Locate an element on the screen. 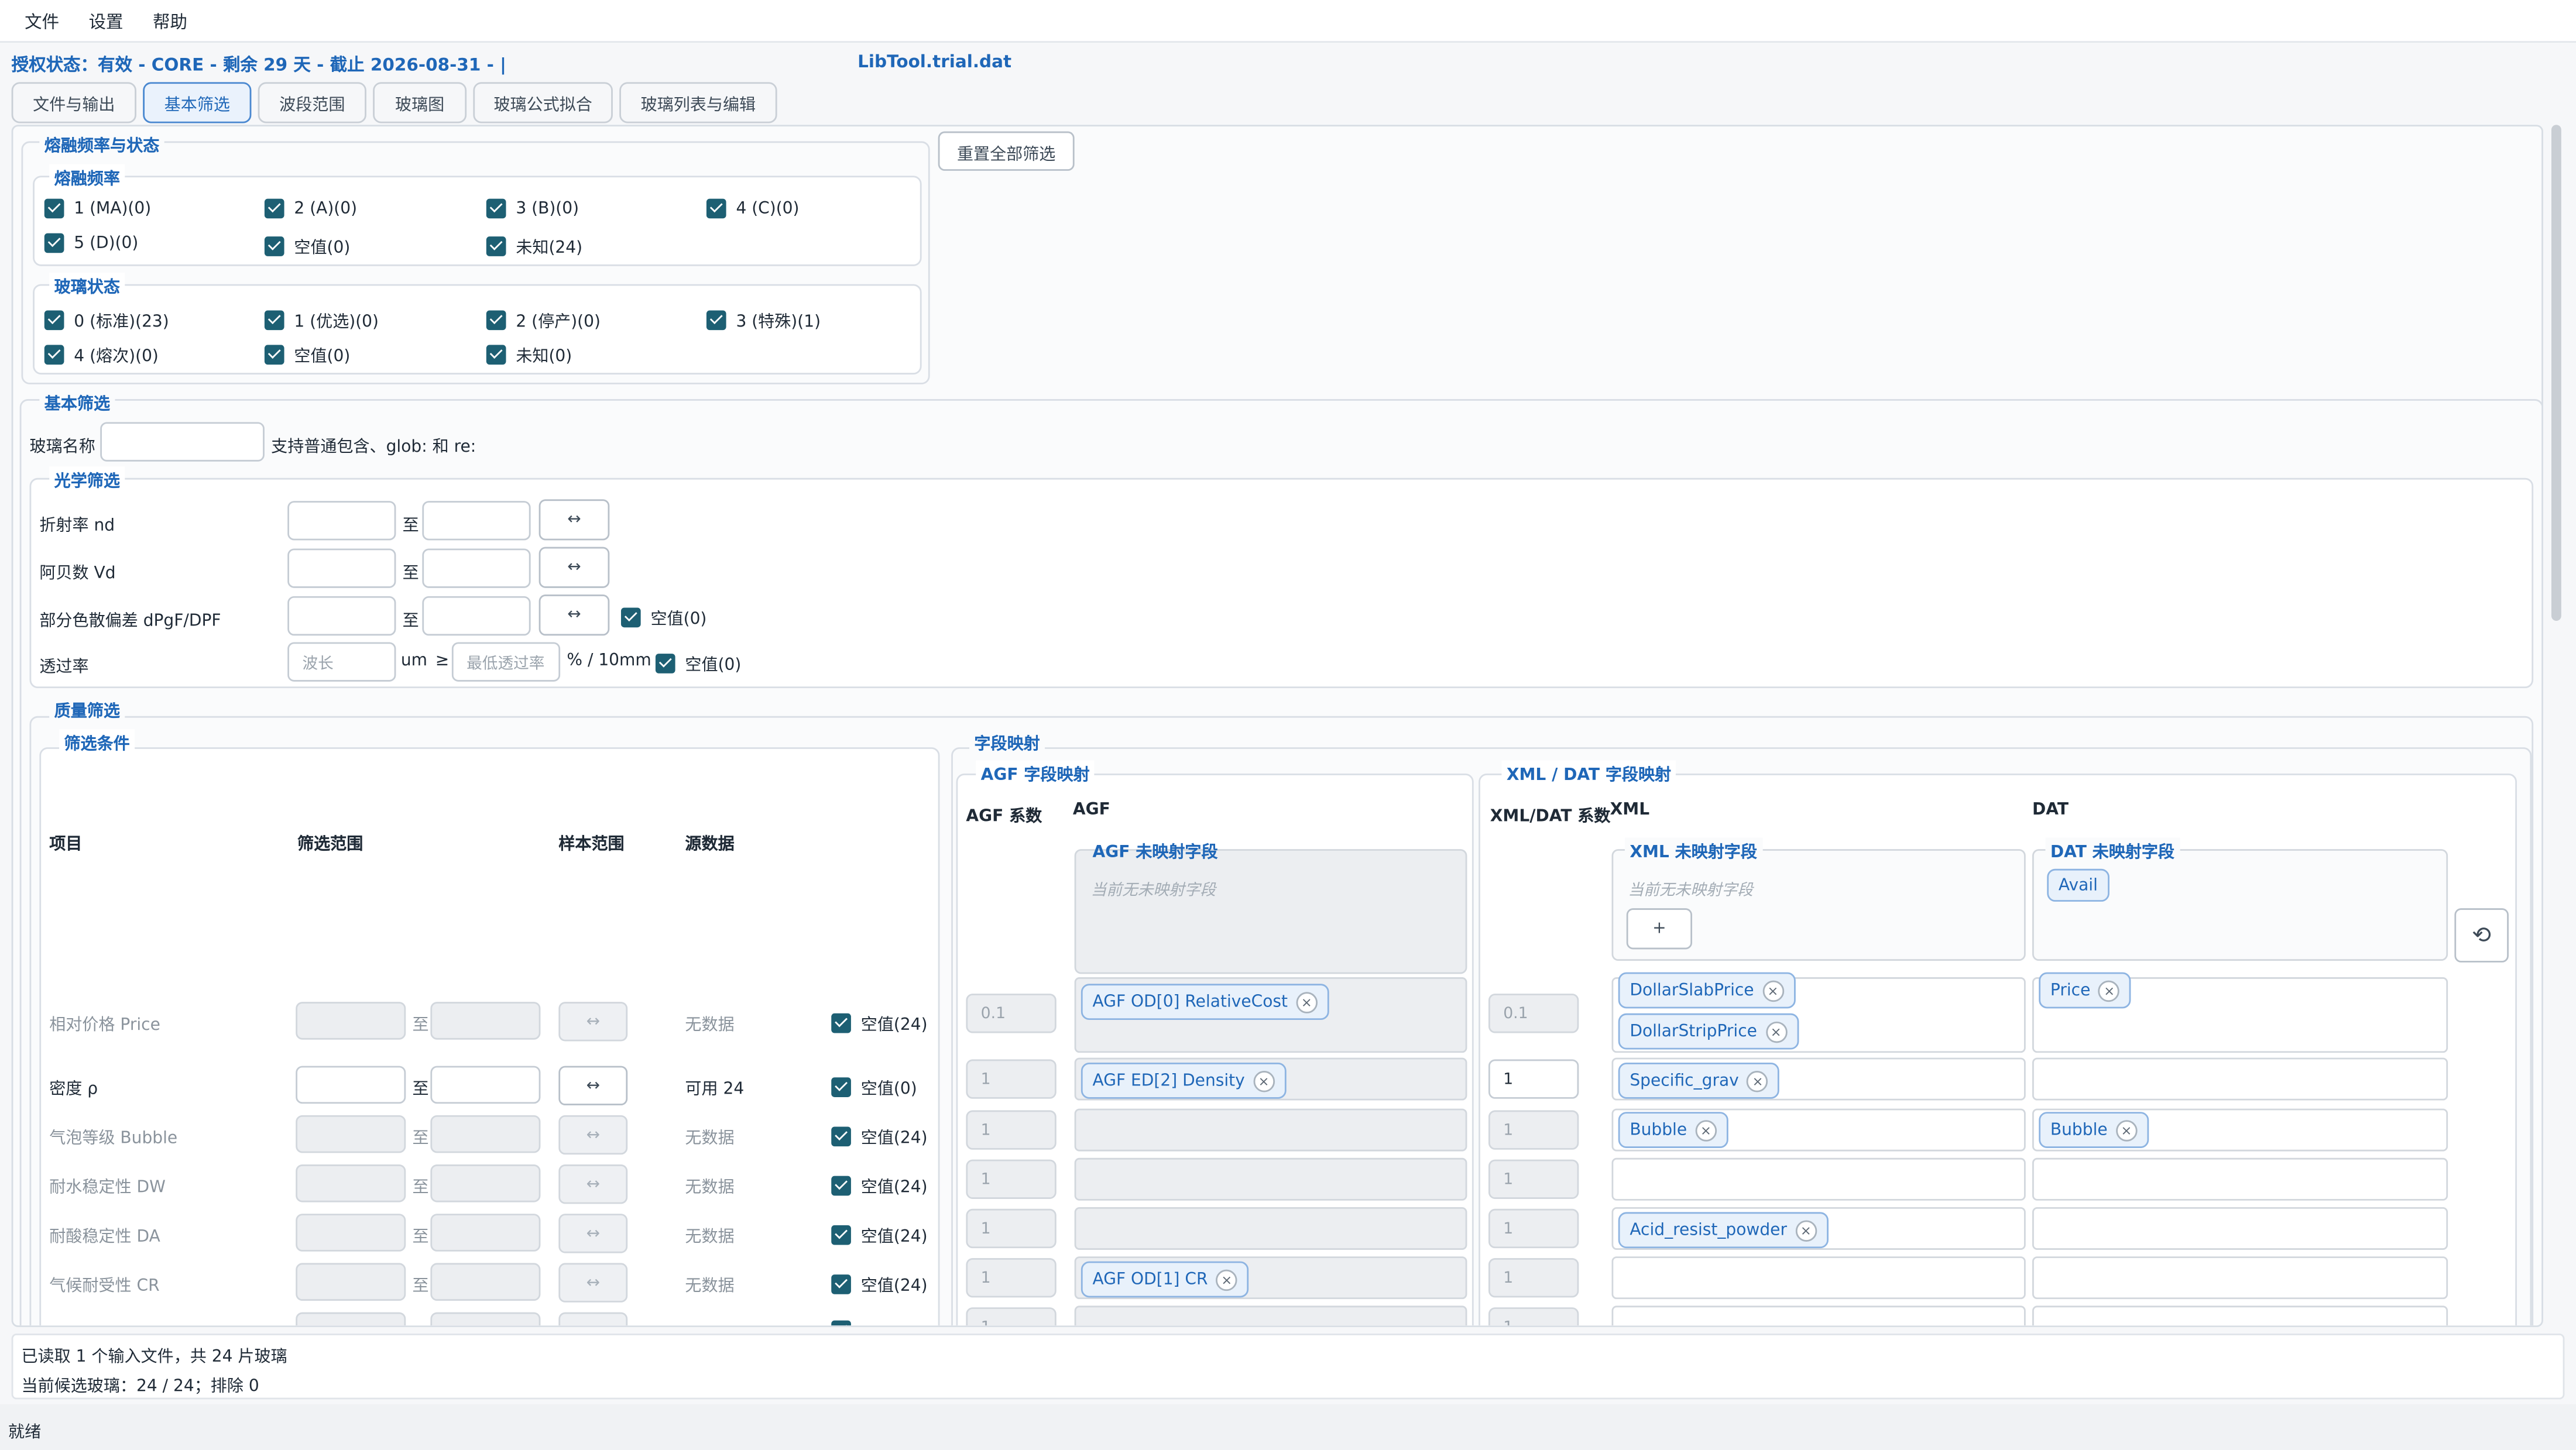  mapped-field-chip: AGF ED[2] Density × is located at coordinates (1183, 1080).